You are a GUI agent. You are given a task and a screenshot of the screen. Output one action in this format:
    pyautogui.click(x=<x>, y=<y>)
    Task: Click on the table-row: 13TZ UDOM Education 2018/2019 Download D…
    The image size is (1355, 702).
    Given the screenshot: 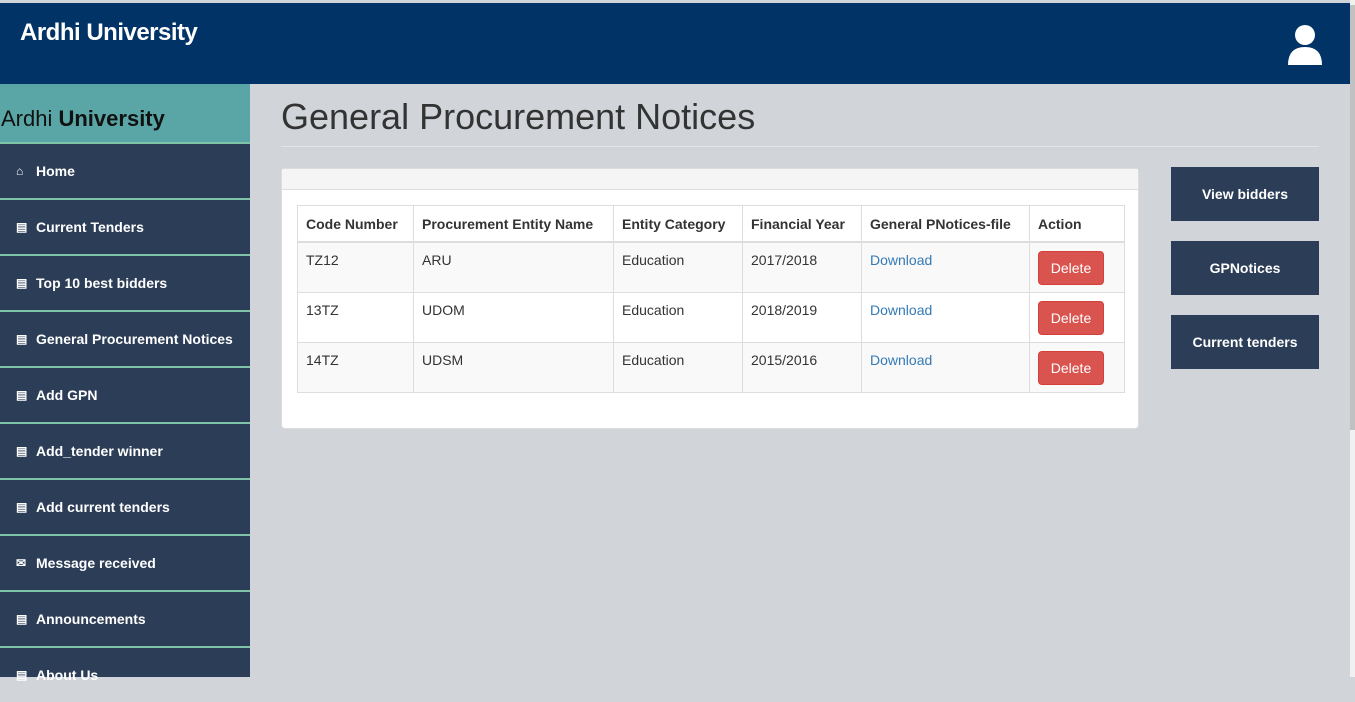 What is the action you would take?
    pyautogui.click(x=711, y=317)
    